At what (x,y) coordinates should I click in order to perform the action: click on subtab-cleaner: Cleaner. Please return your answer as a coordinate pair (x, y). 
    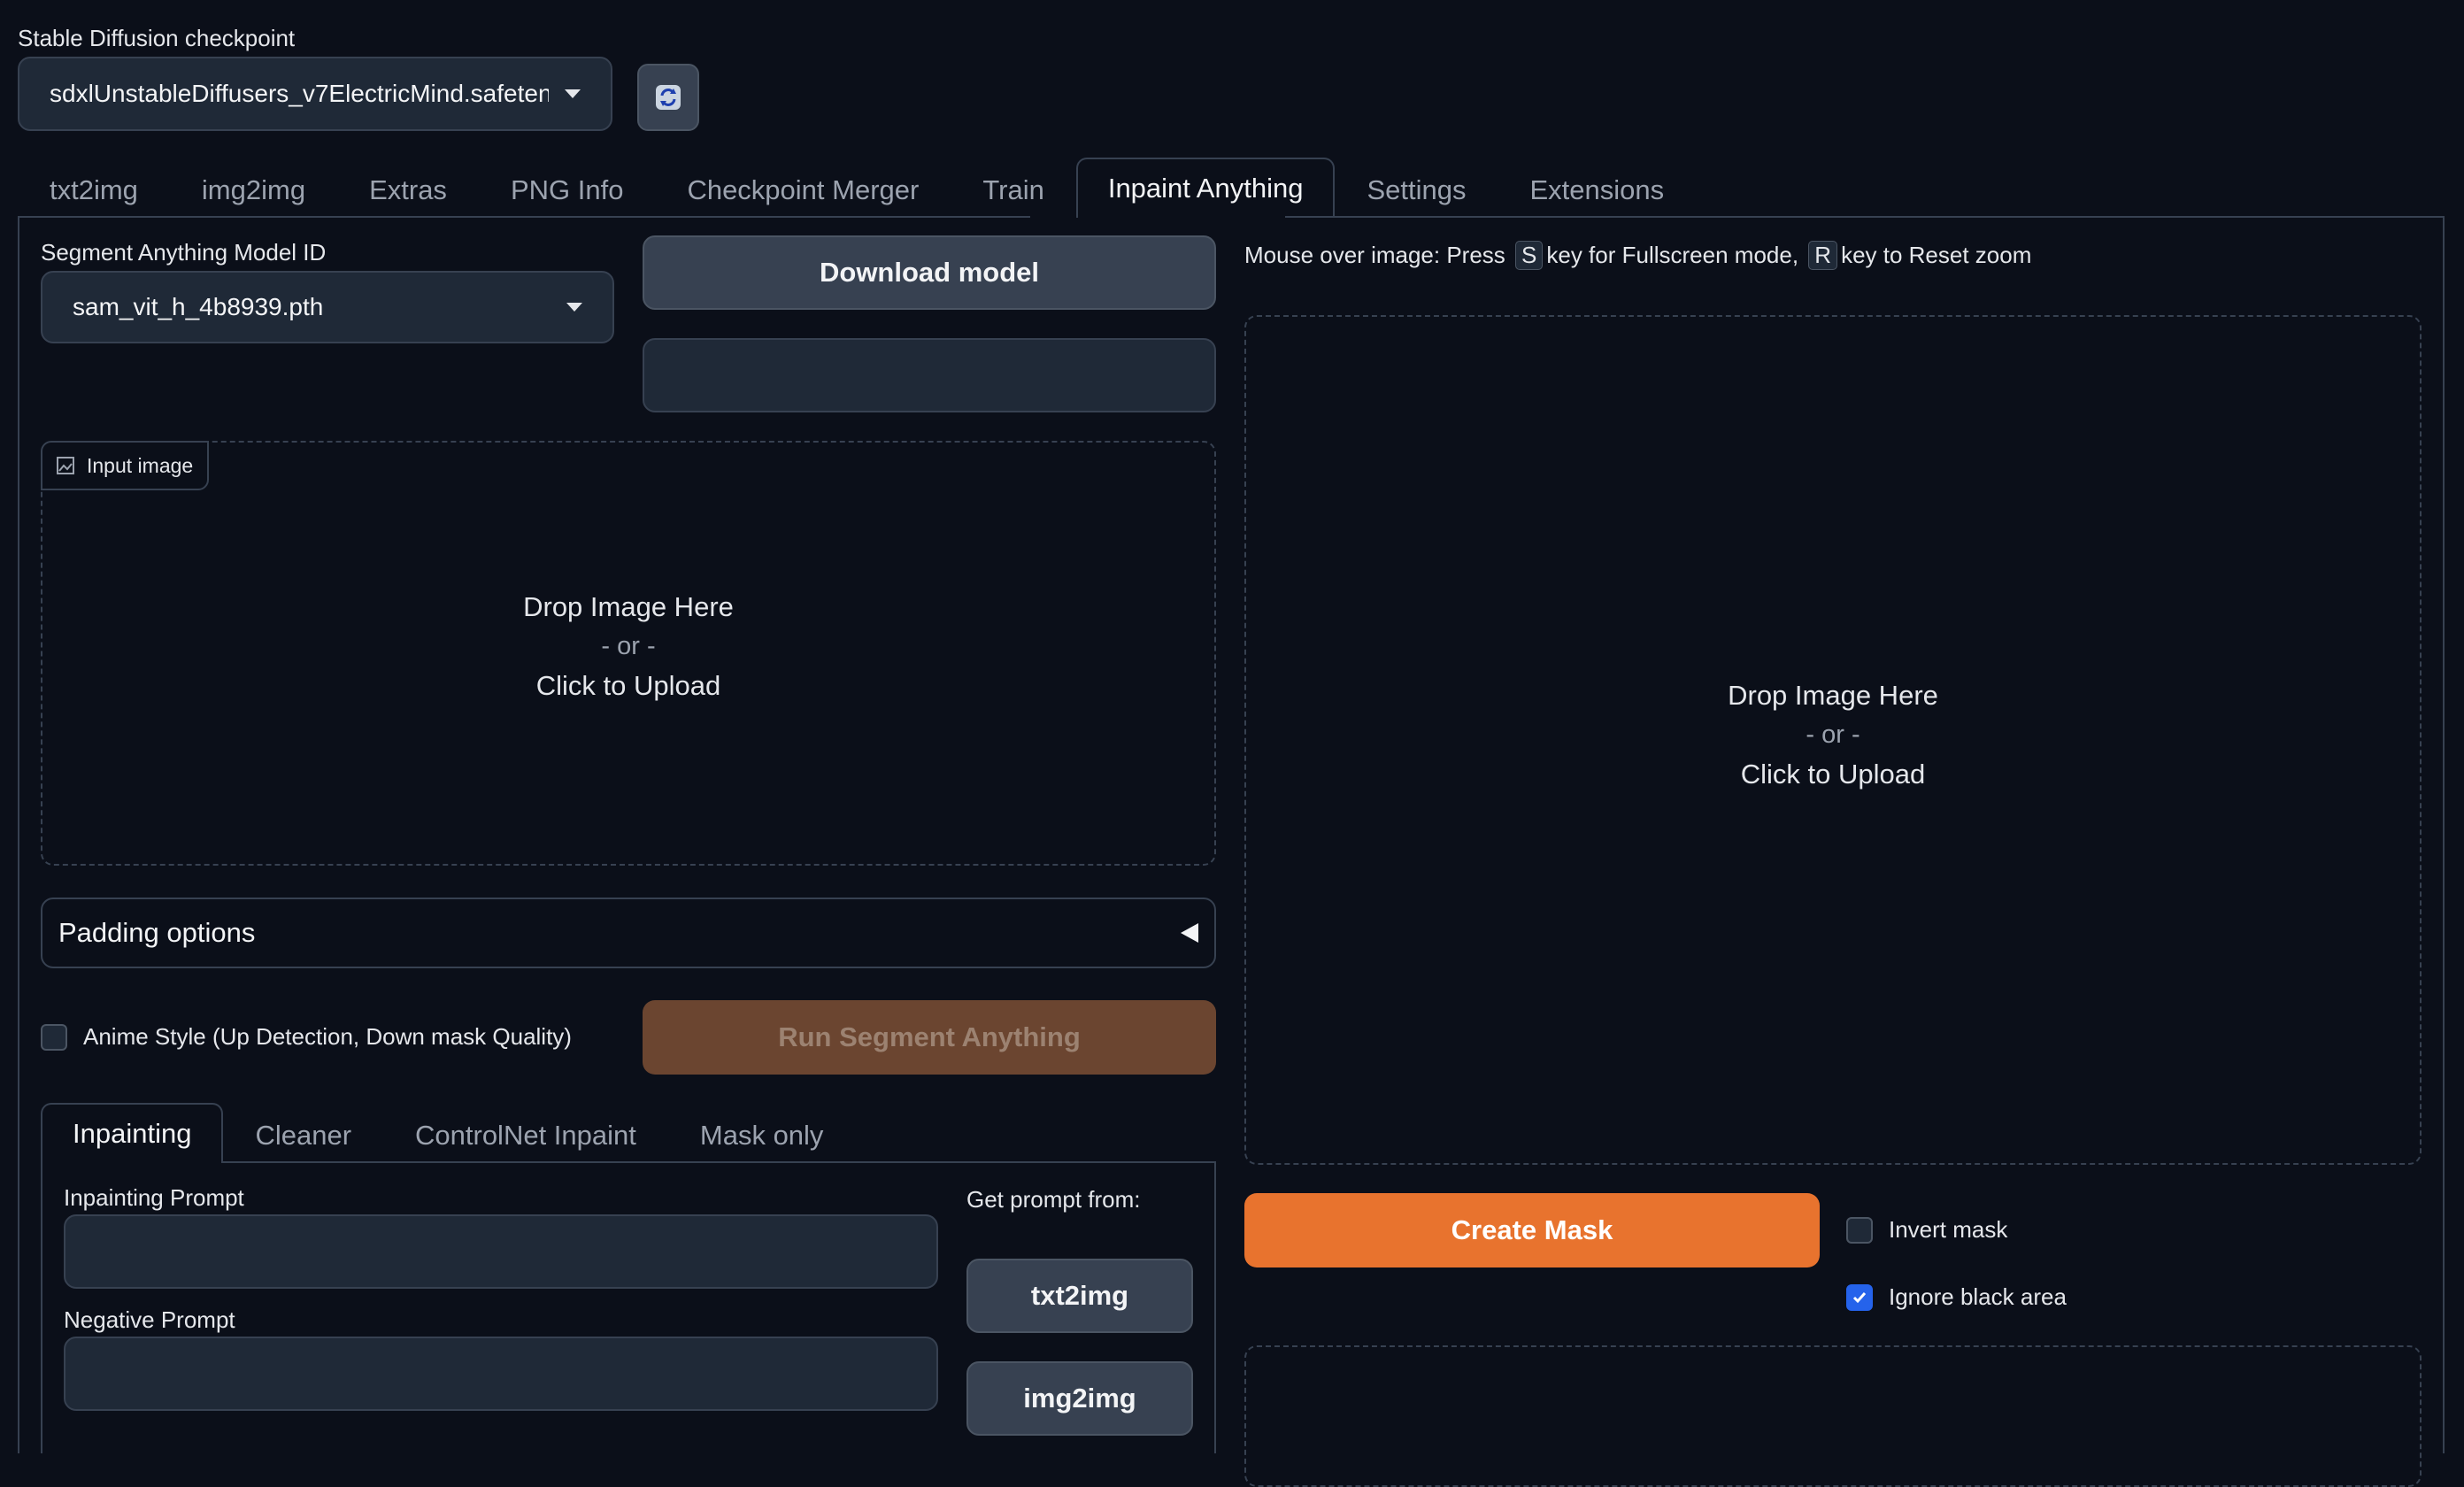
    Looking at the image, I should click on (303, 1134).